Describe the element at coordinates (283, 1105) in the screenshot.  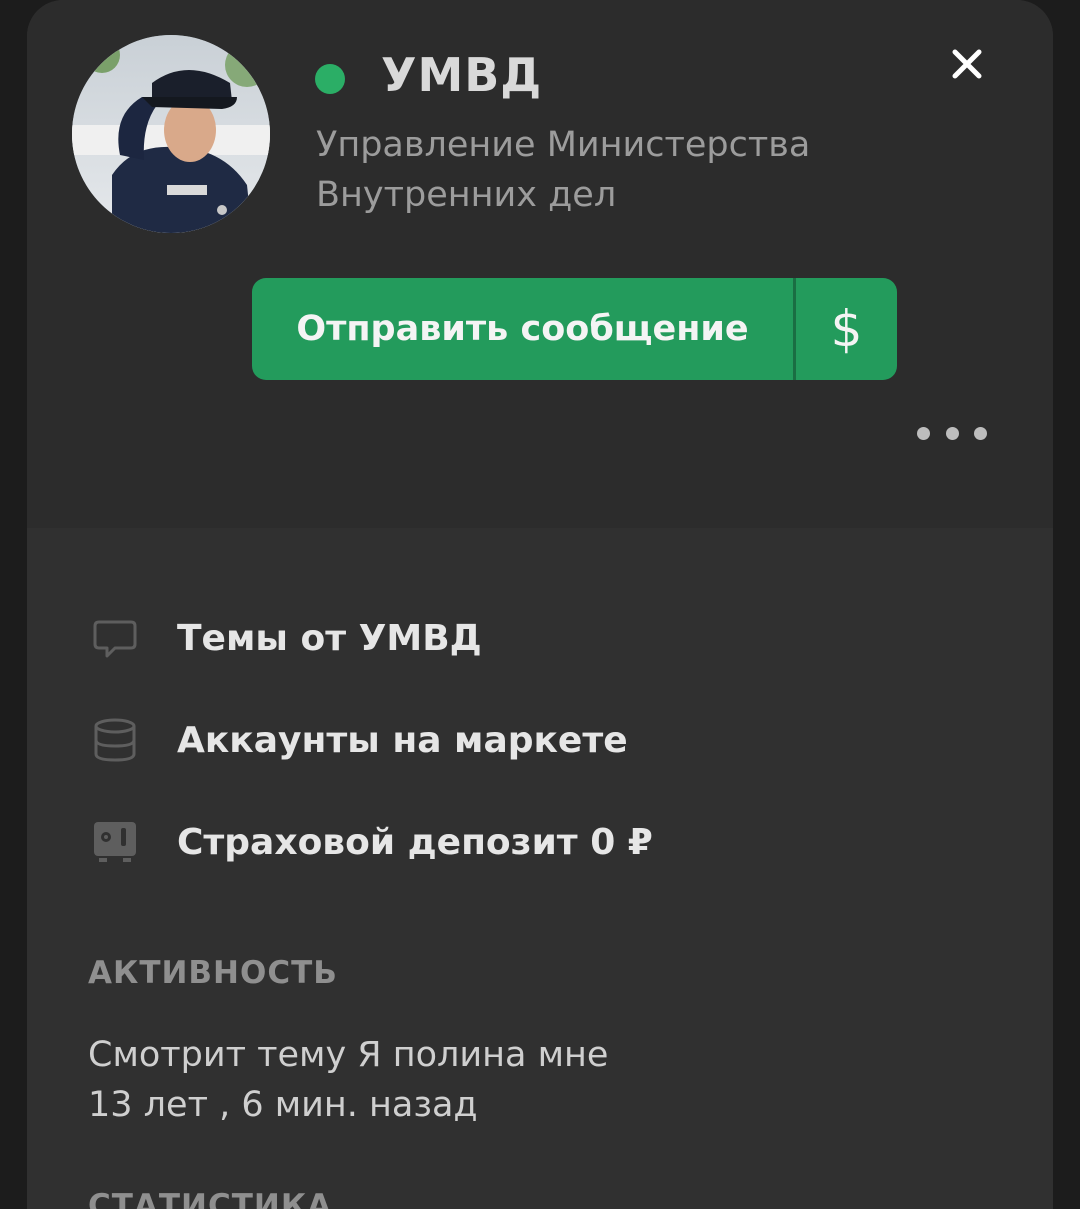
I see `activity-line-2: 13 лет , 6 мин. назад` at that location.